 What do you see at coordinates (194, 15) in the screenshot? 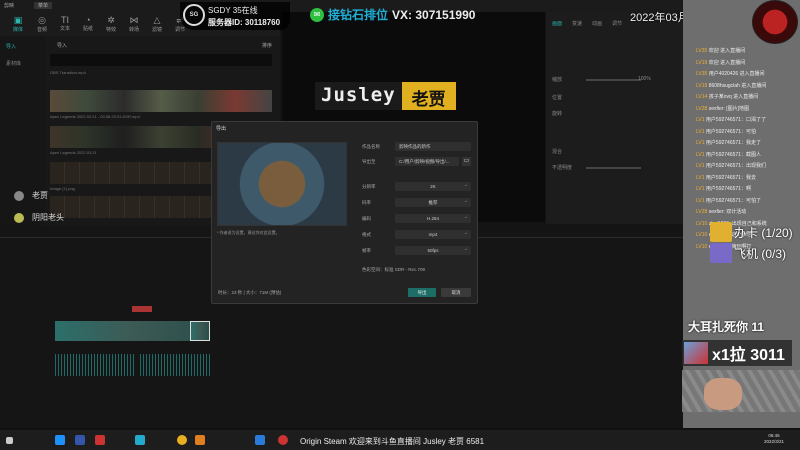
I see `sgdy-logo: SG` at bounding box center [194, 15].